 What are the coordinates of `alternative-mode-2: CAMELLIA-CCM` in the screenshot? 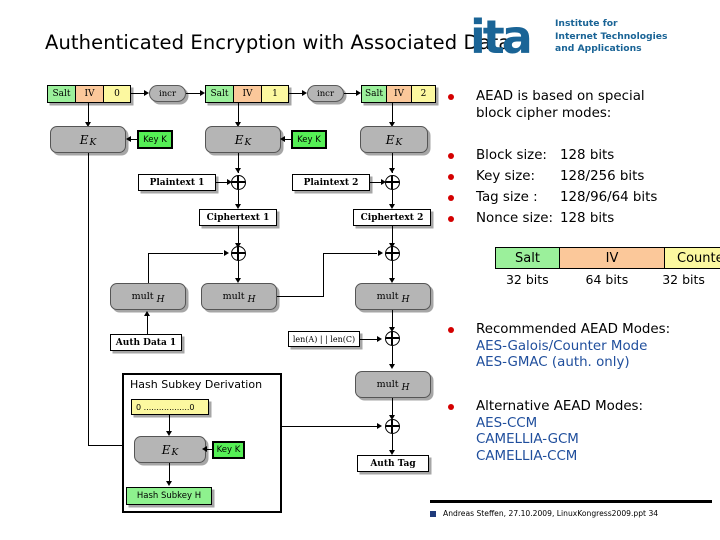 It's located at (527, 456).